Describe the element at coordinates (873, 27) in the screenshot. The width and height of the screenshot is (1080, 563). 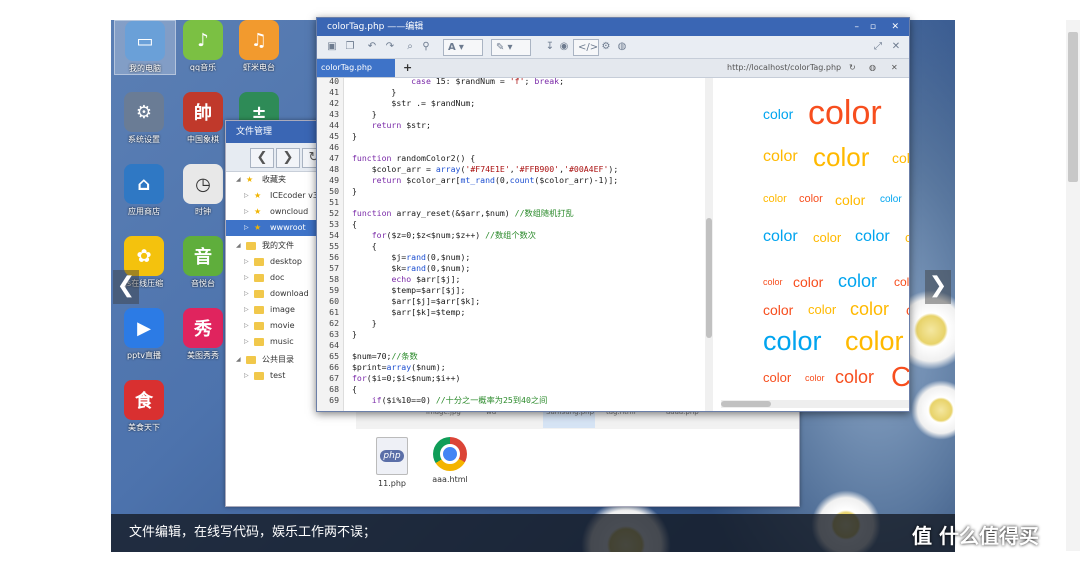
I see `maximize-icon: ▫` at that location.